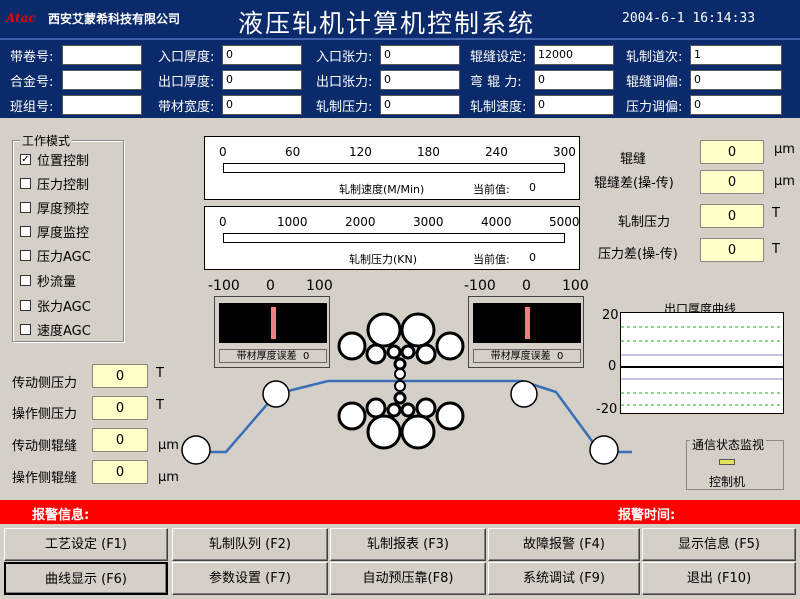  Describe the element at coordinates (250, 578) in the screenshot. I see `parameter-setting-button: 参数设置 (F7)` at that location.